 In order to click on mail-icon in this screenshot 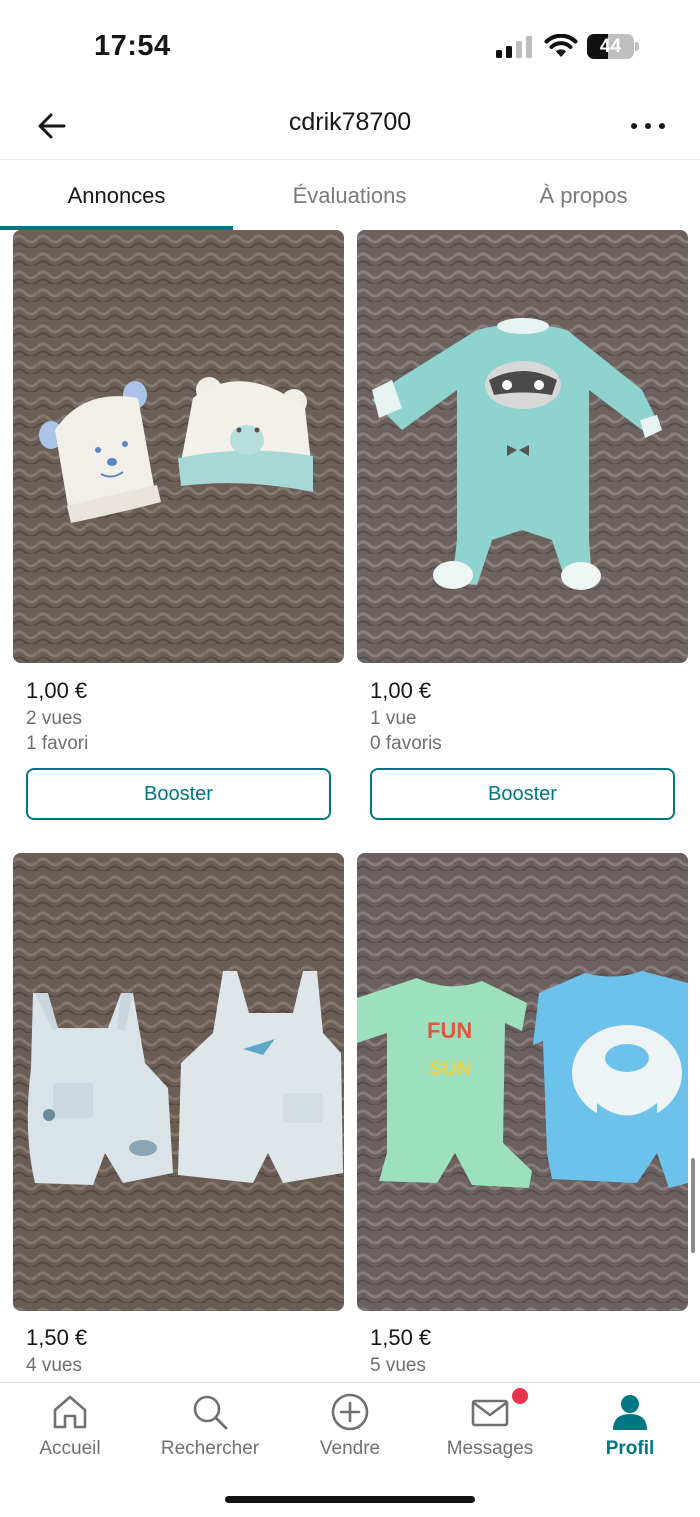, I will do `click(490, 1413)`.